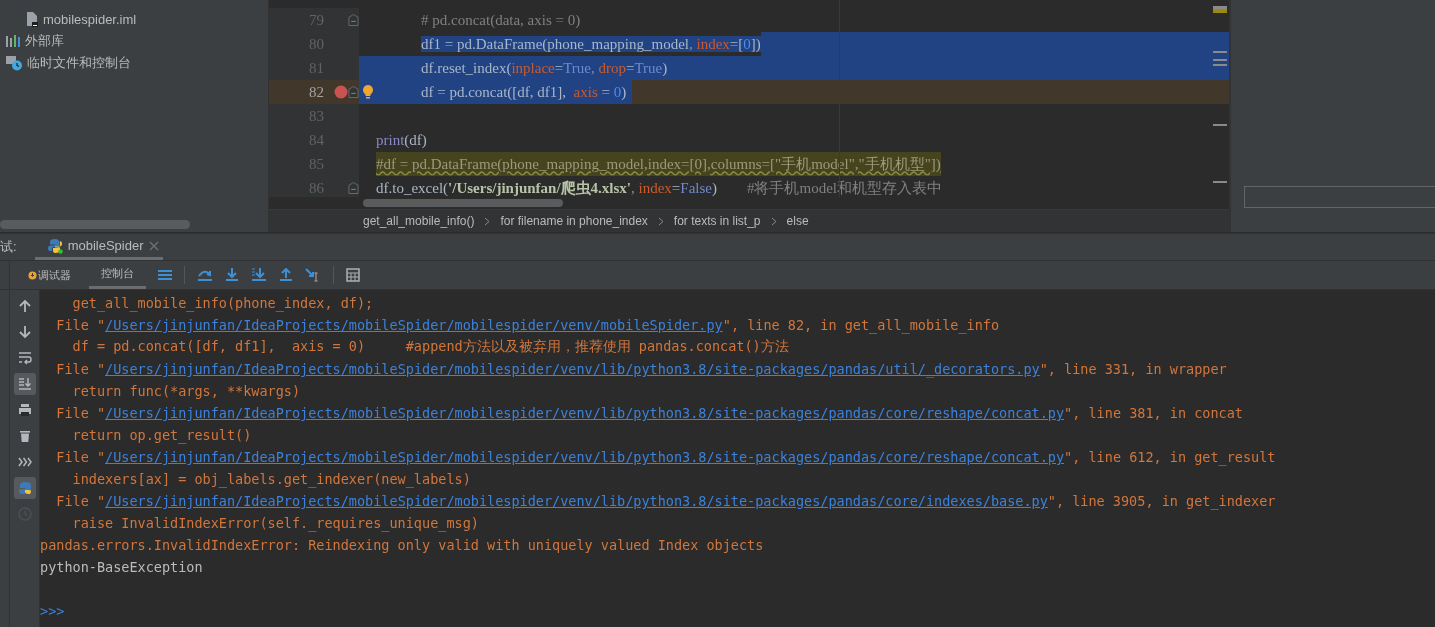 The width and height of the screenshot is (1435, 627). Describe the element at coordinates (232, 275) in the screenshot. I see `step-into-icon` at that location.